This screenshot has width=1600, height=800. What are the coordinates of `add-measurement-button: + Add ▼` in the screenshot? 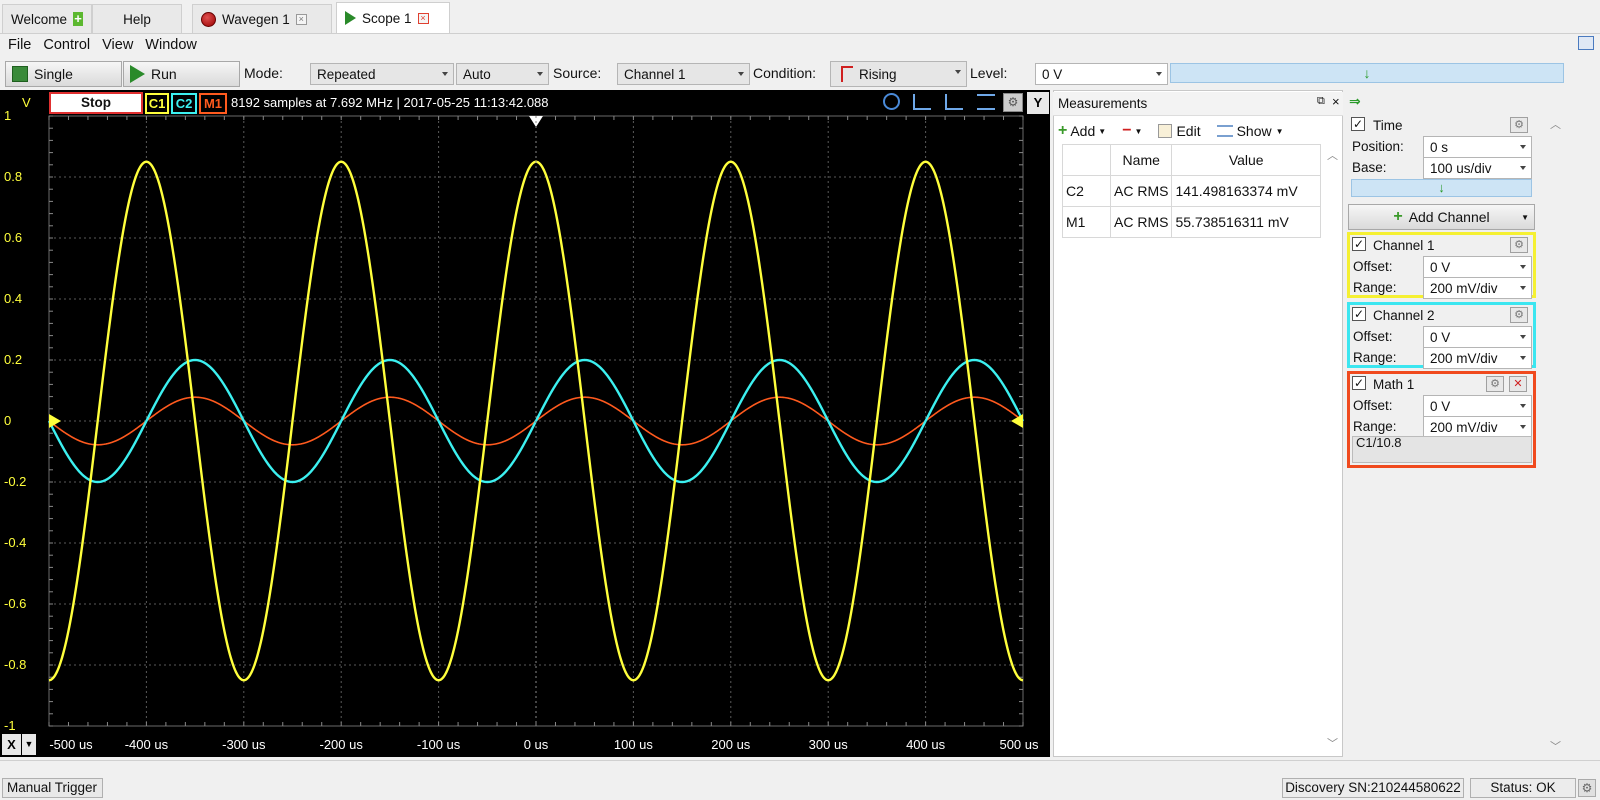 It's located at (1082, 131).